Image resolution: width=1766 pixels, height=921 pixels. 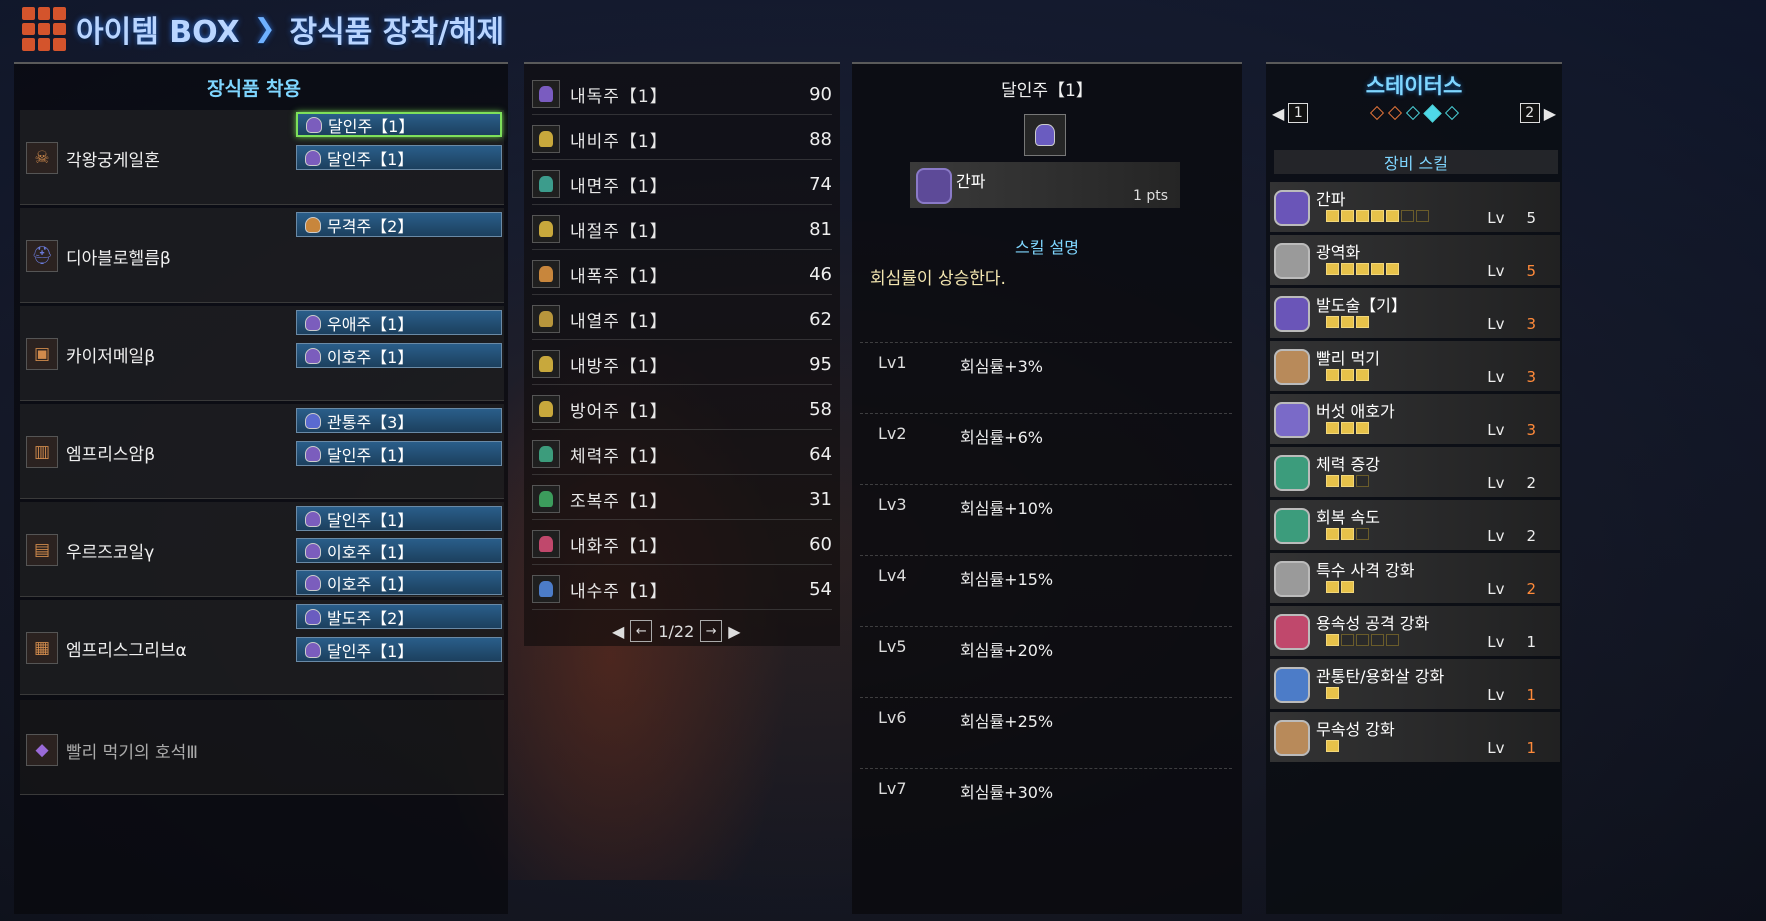 What do you see at coordinates (820, 499) in the screenshot?
I see `decoration-count: 31` at bounding box center [820, 499].